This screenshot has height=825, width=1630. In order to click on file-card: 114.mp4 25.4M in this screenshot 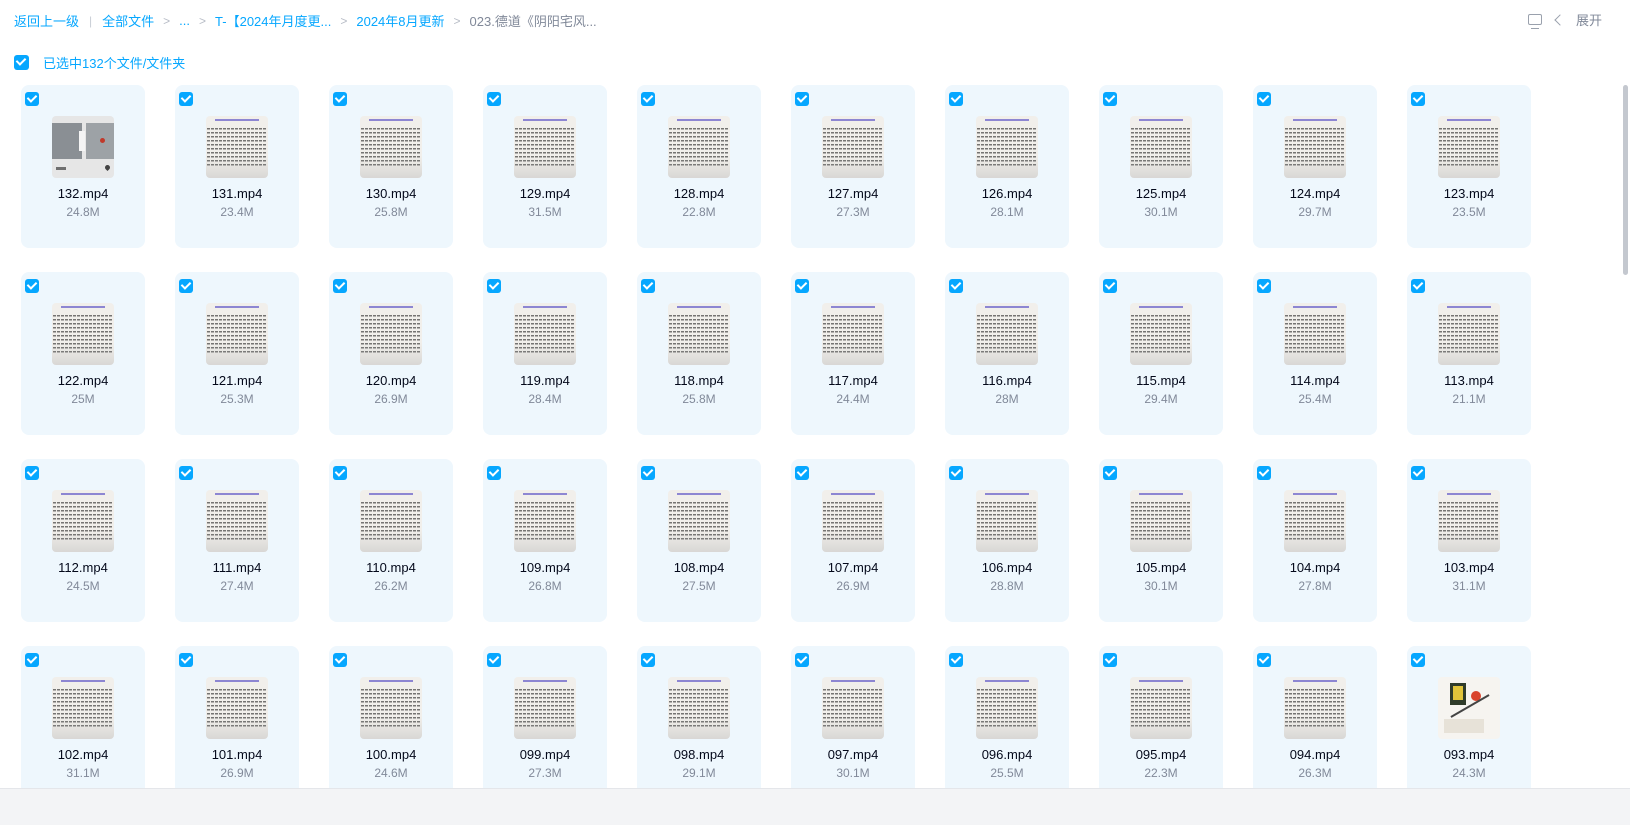, I will do `click(1315, 353)`.